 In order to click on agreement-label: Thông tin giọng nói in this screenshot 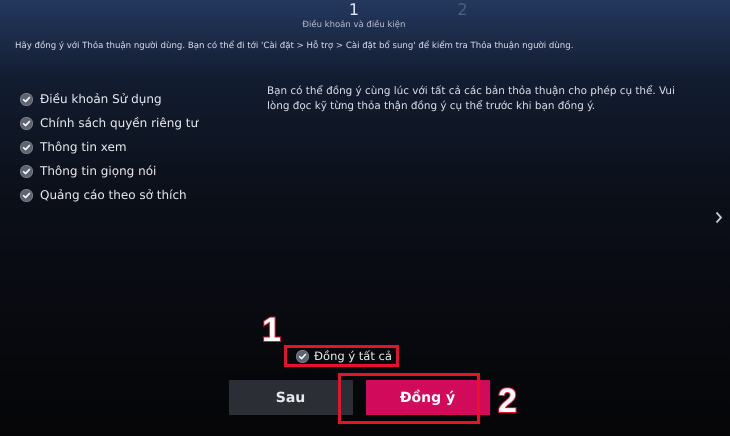, I will do `click(98, 171)`.